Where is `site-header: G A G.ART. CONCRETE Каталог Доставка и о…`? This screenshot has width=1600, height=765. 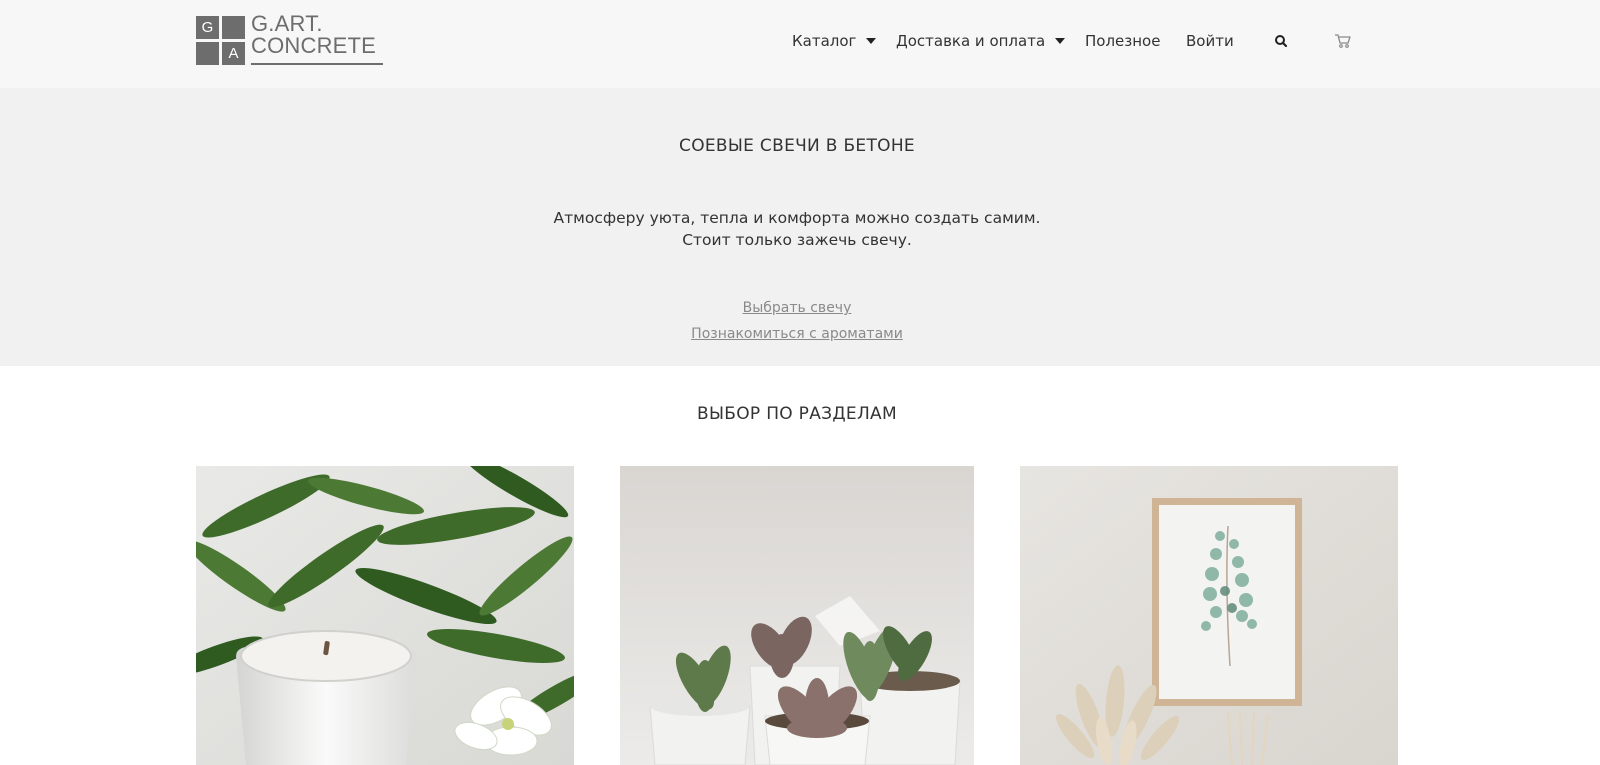
site-header: G A G.ART. CONCRETE Каталог Доставка и о… is located at coordinates (800, 44).